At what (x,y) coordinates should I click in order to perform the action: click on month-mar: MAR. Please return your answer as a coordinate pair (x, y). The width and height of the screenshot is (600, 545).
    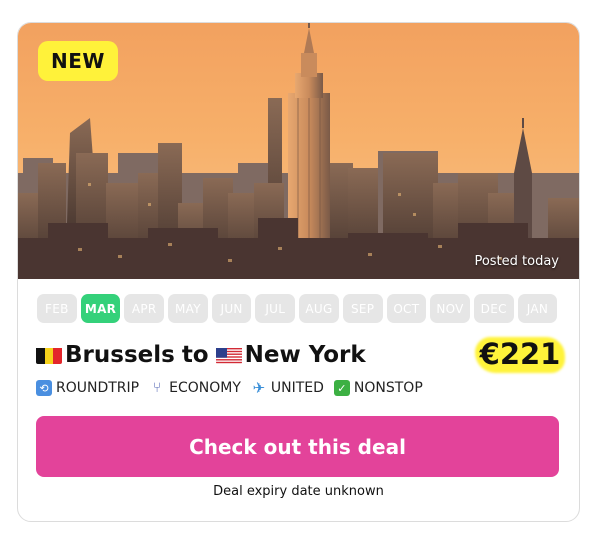
    Looking at the image, I should click on (100, 308).